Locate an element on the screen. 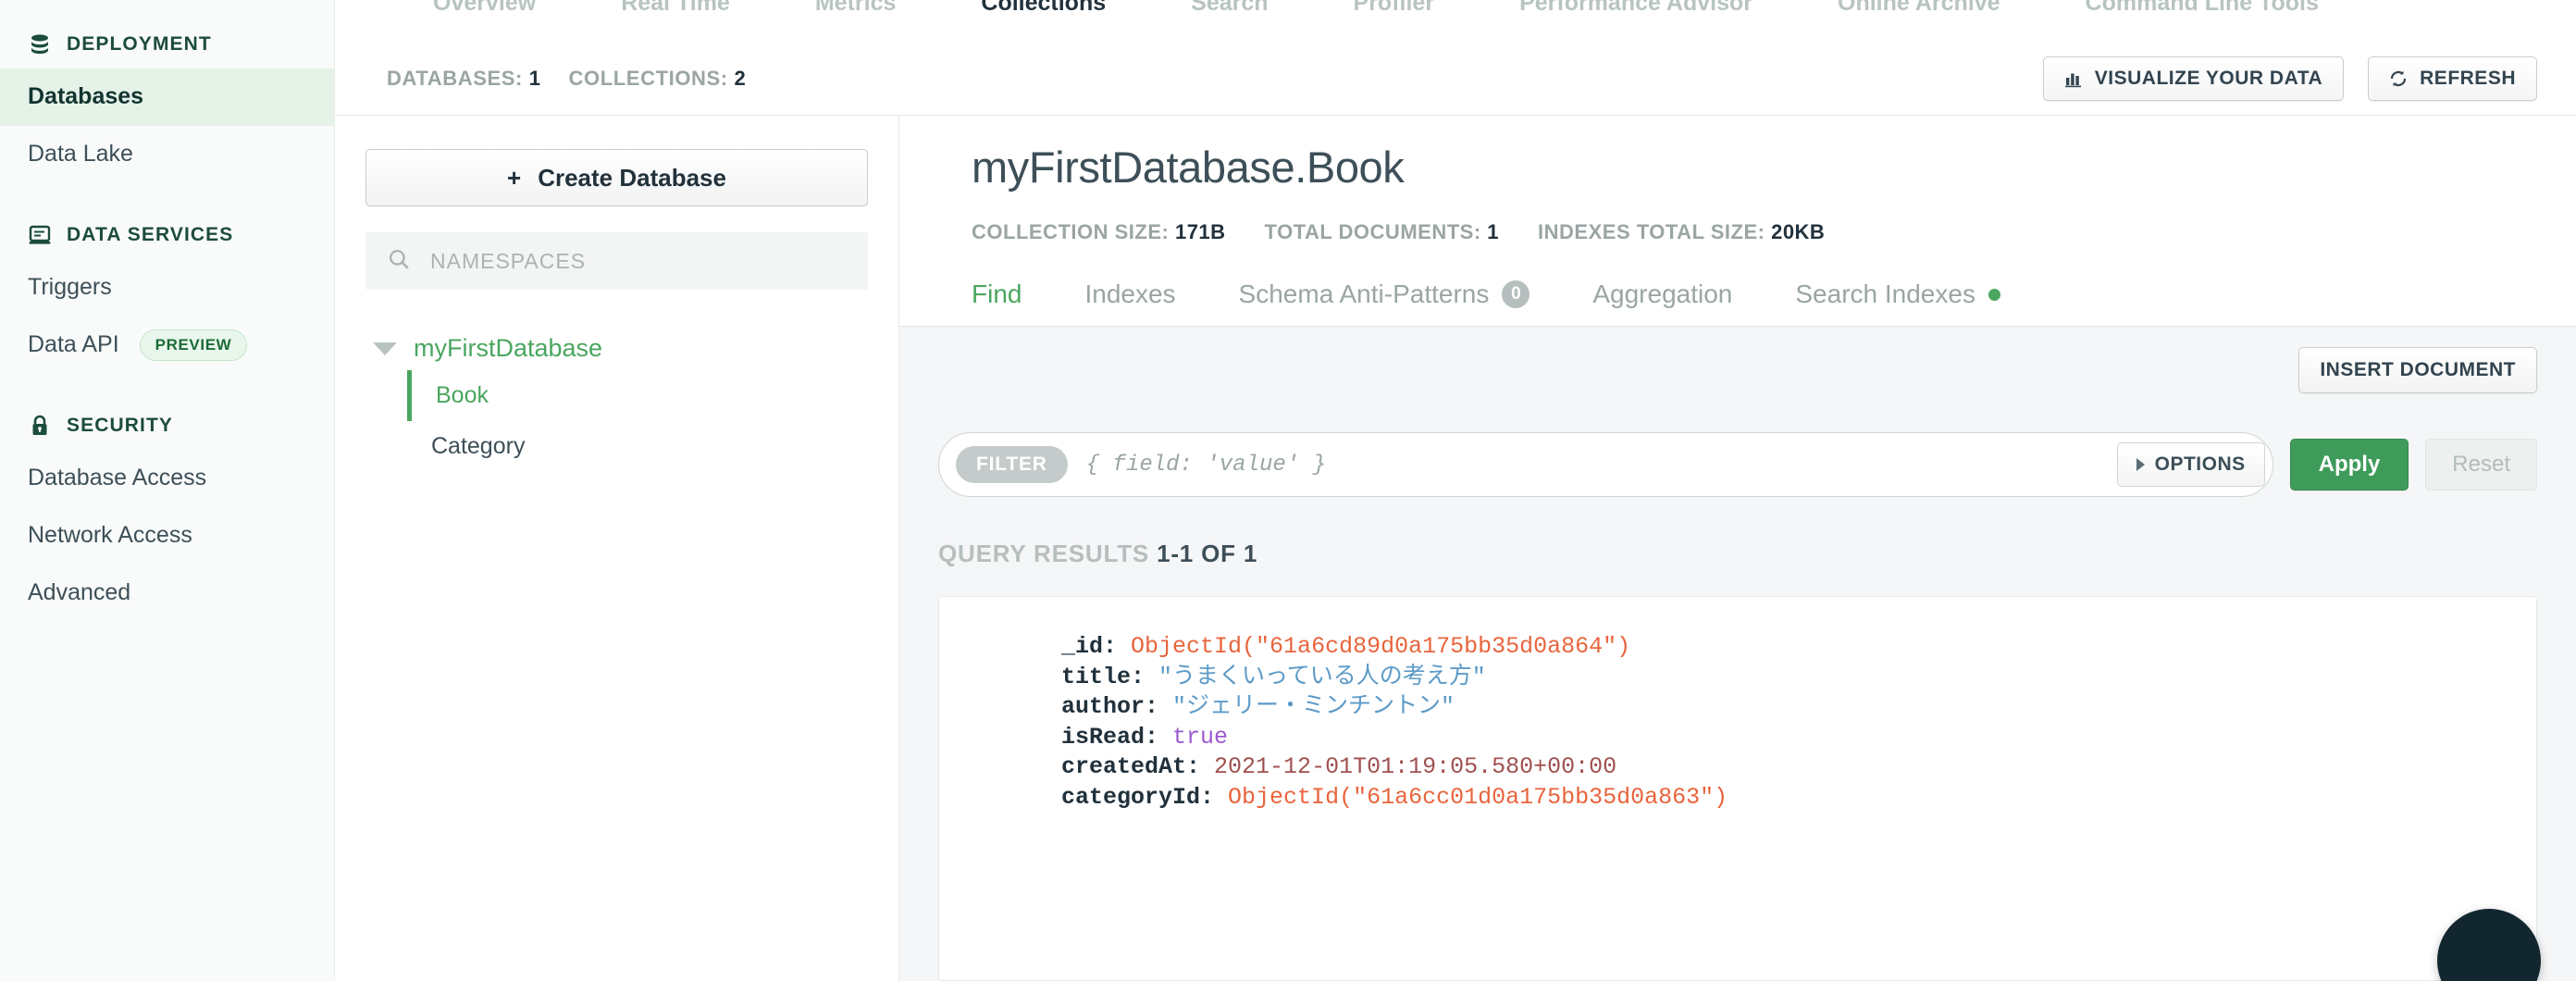 This screenshot has height=981, width=2576. subtab-label: Search Indexes is located at coordinates (1885, 293).